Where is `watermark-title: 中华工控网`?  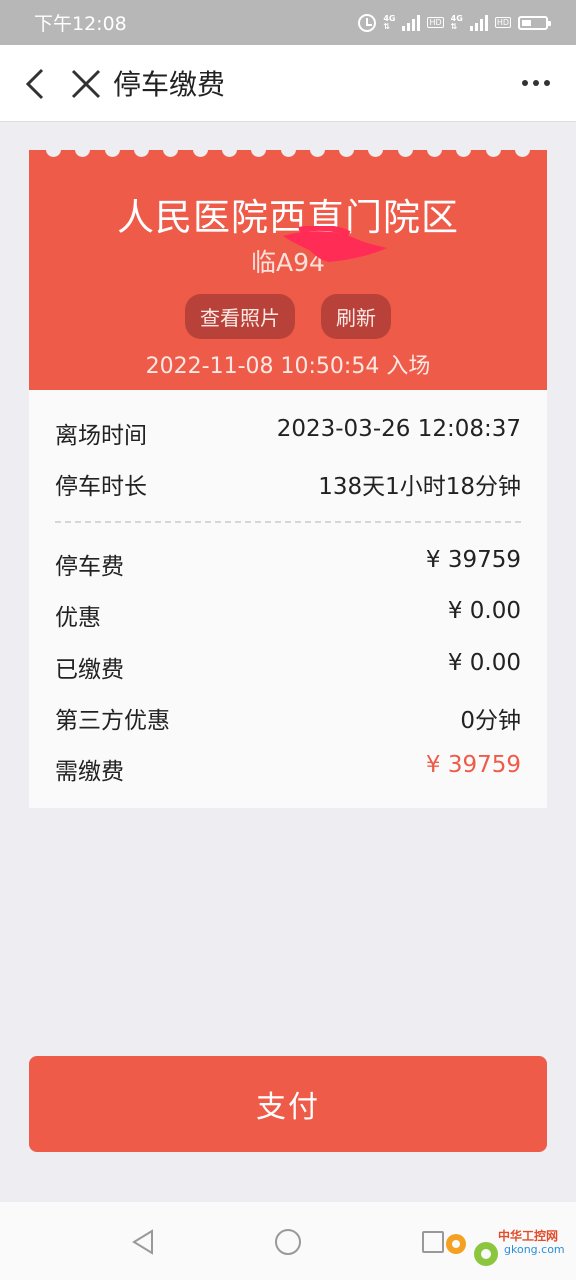
watermark-title: 中华工控网 is located at coordinates (528, 1236).